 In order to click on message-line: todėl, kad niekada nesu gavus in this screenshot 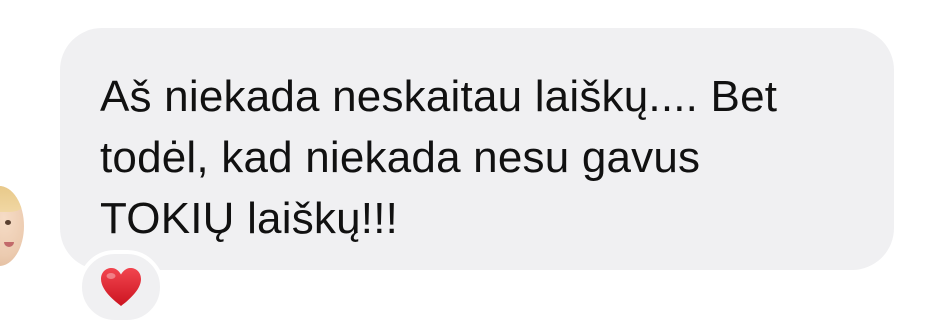, I will do `click(400, 157)`.